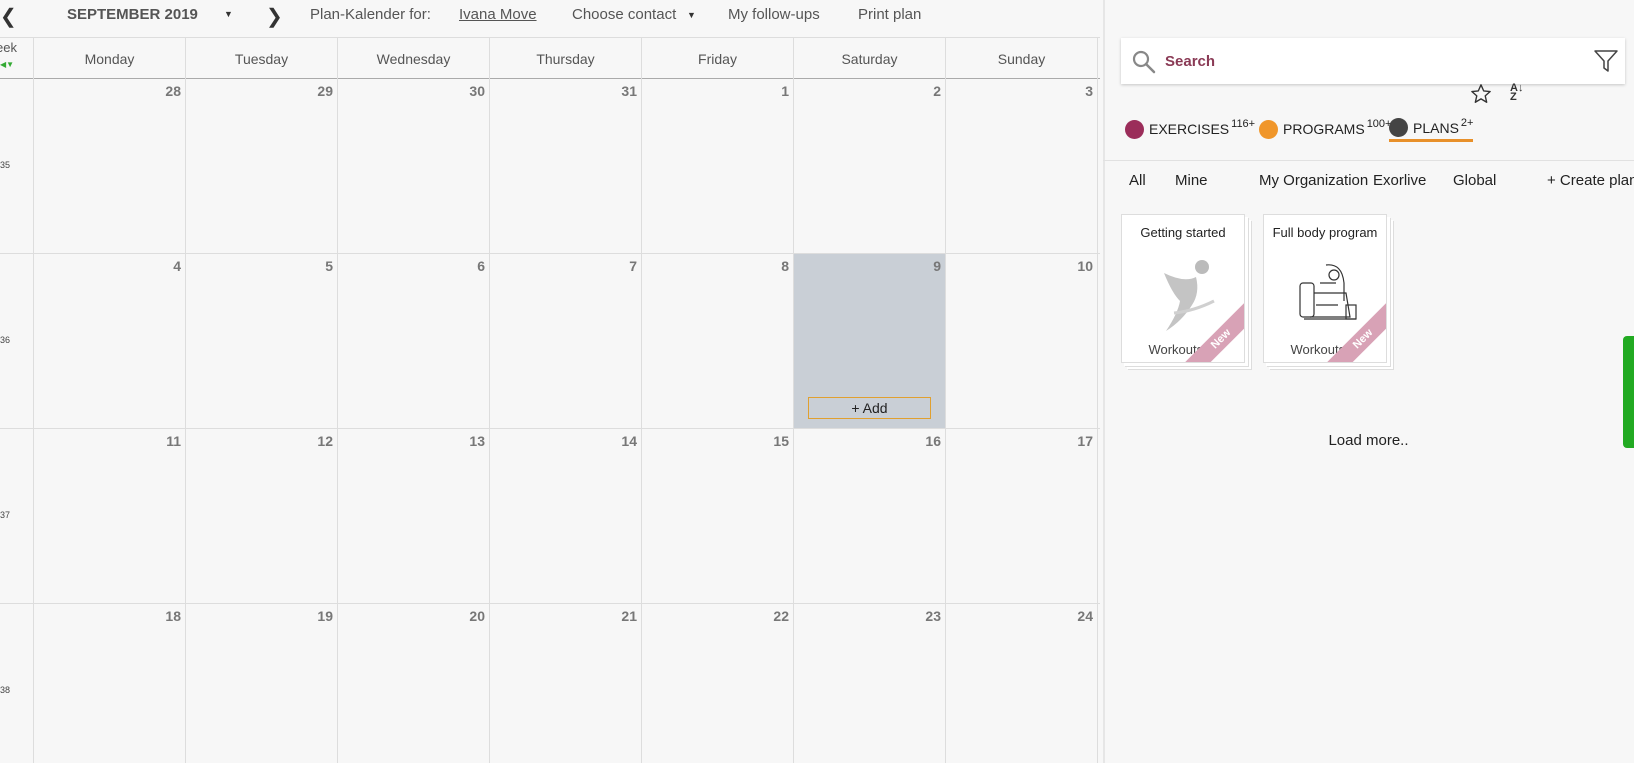 The image size is (1634, 763). Describe the element at coordinates (1326, 293) in the screenshot. I see `plan-thumbnail-image` at that location.